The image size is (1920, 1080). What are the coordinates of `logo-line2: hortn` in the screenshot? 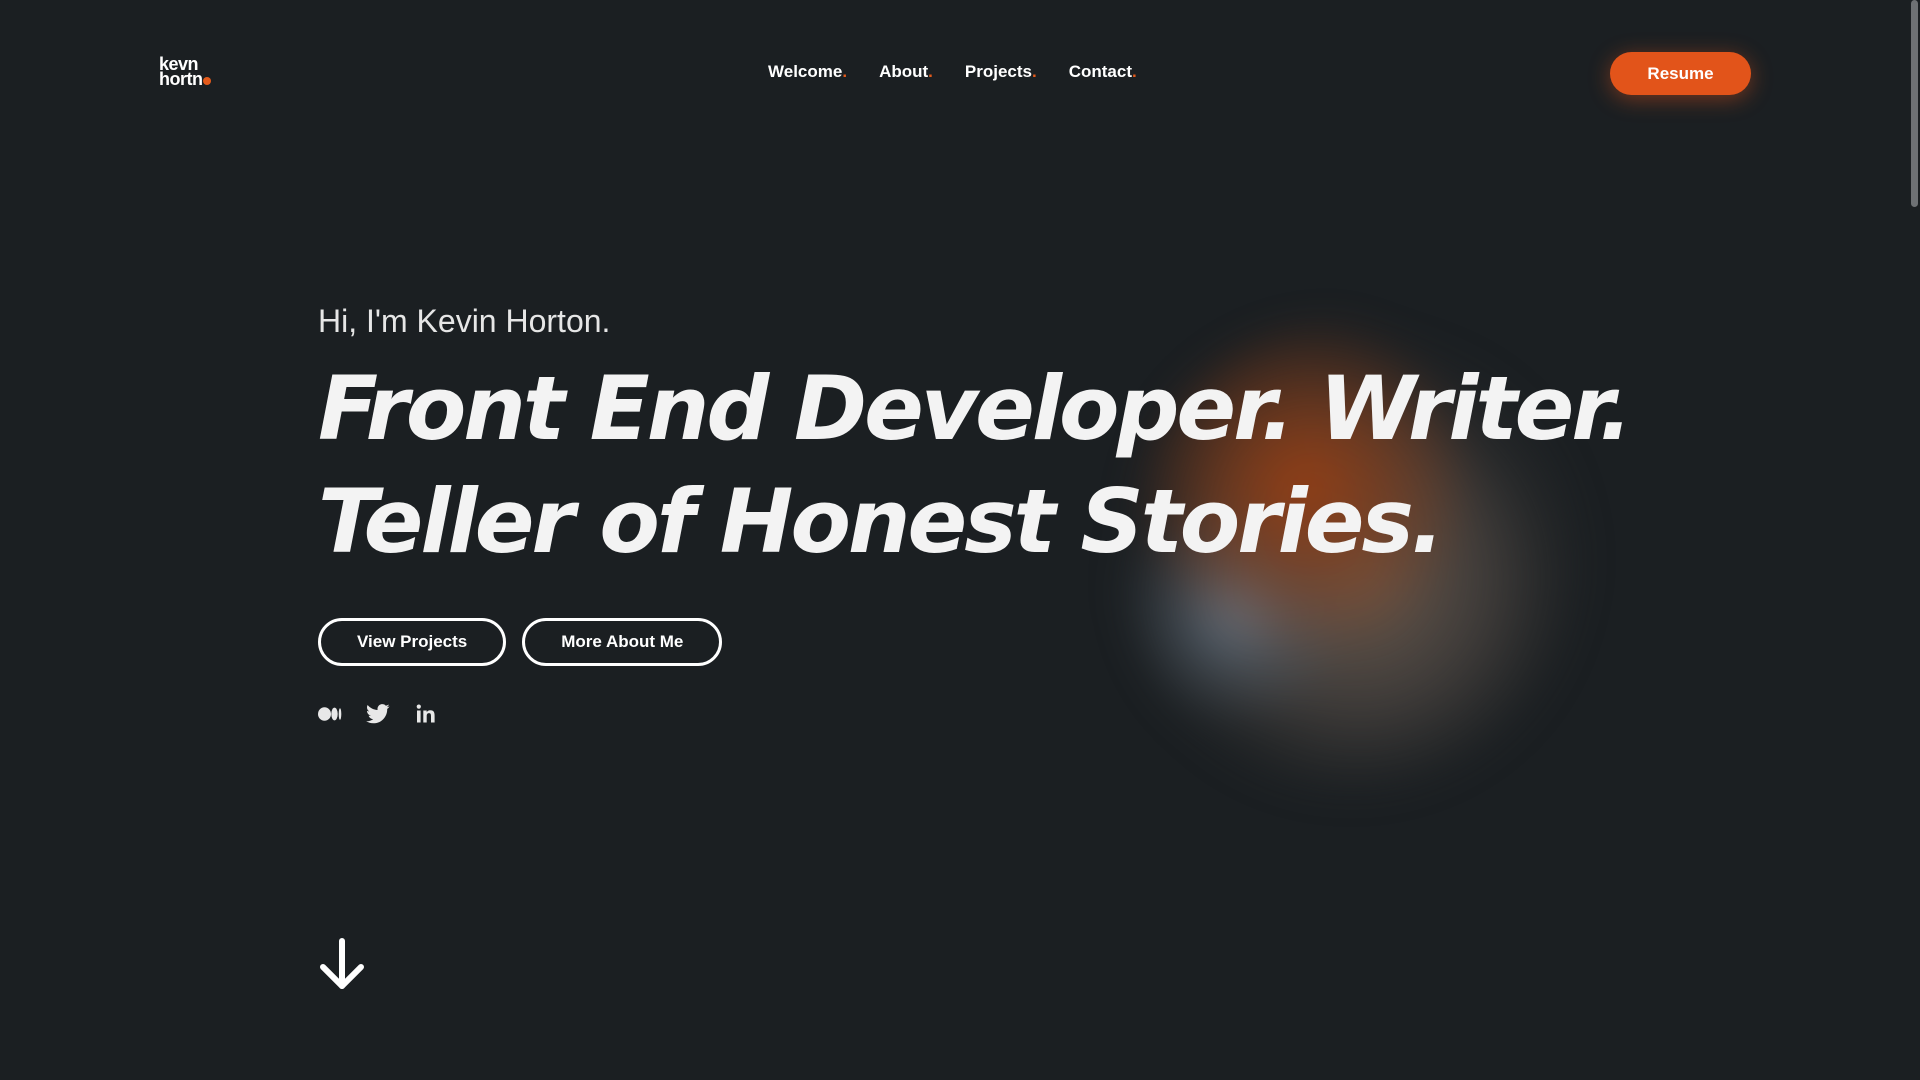 It's located at (185, 79).